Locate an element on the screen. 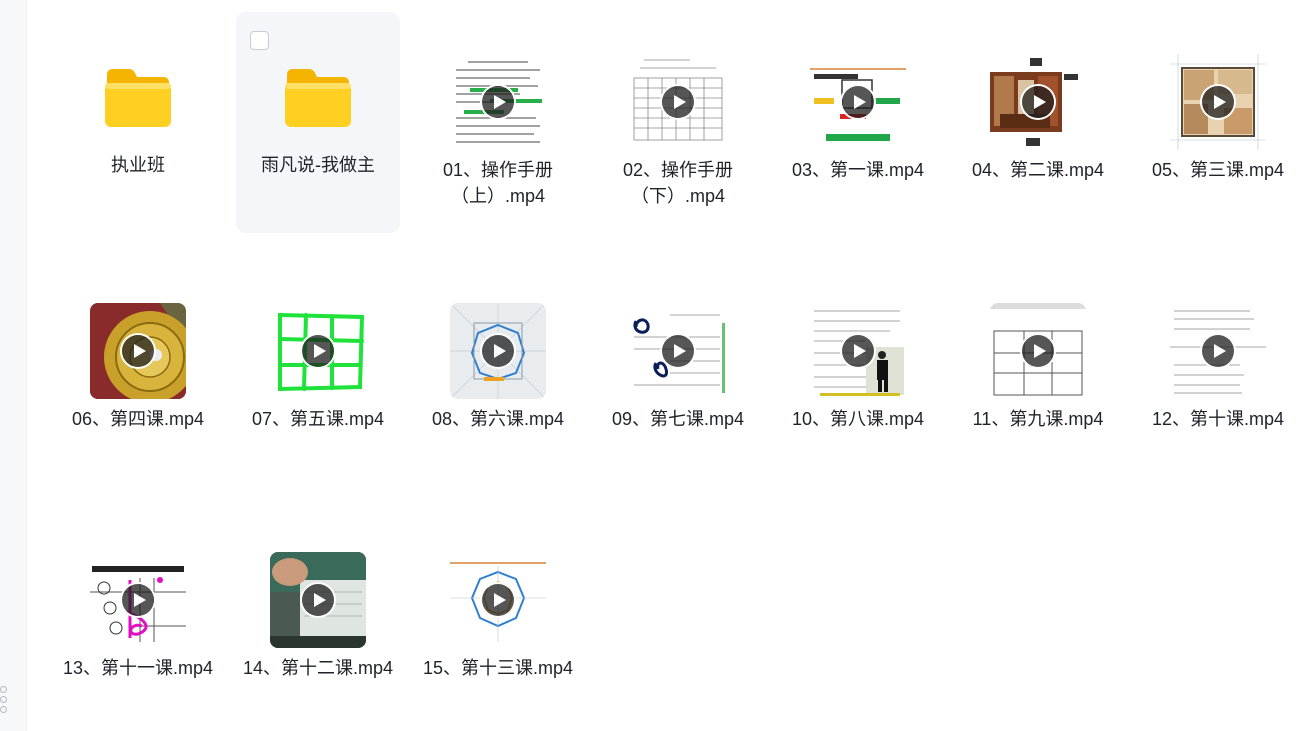  video-file-item: 03、第一课.mp4 is located at coordinates (858, 122).